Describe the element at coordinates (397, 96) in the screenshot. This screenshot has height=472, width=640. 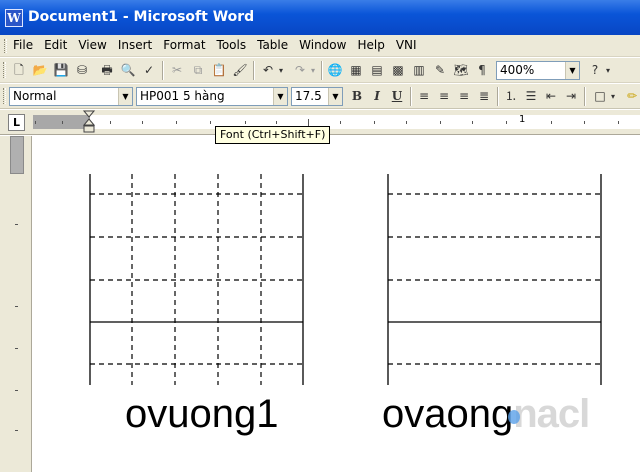
I see `underline-button: U` at that location.